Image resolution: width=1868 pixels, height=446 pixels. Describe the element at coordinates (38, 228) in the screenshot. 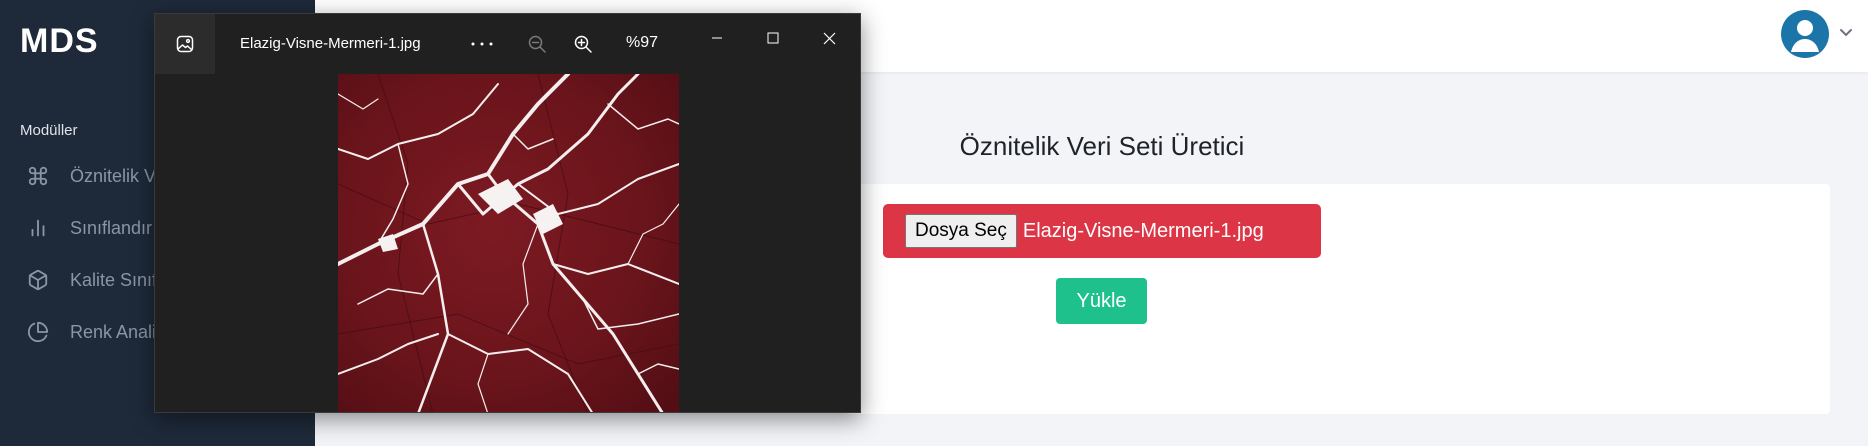

I see `bar-chart-icon` at that location.